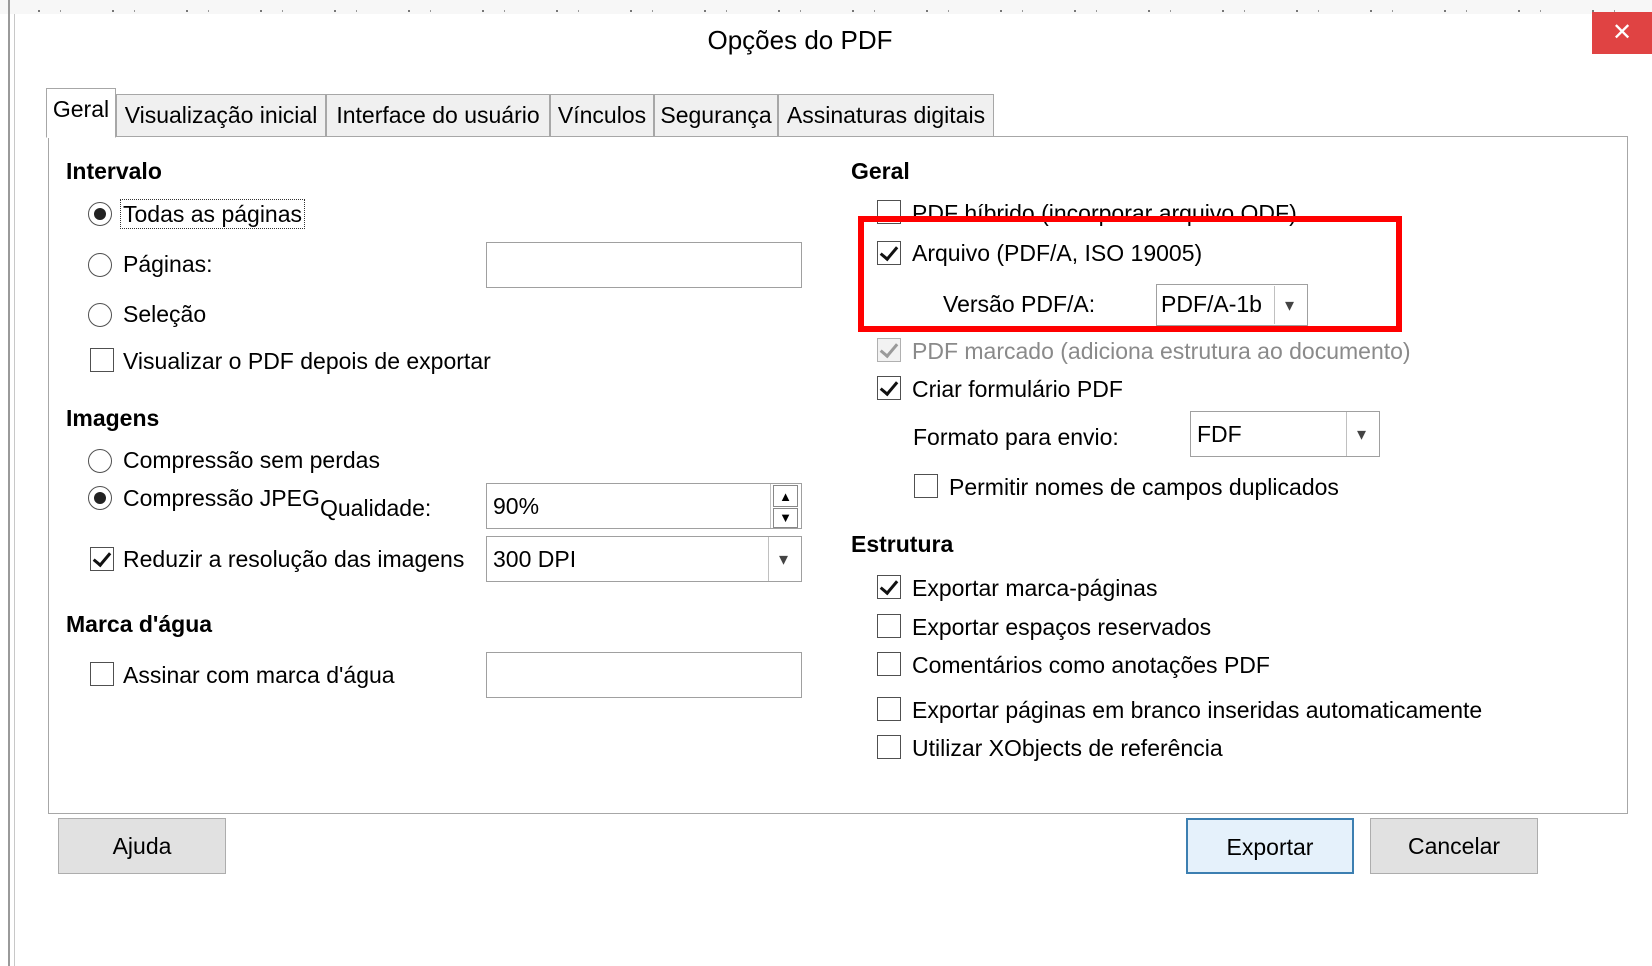 Image resolution: width=1652 pixels, height=966 pixels. I want to click on pages-input, so click(644, 265).